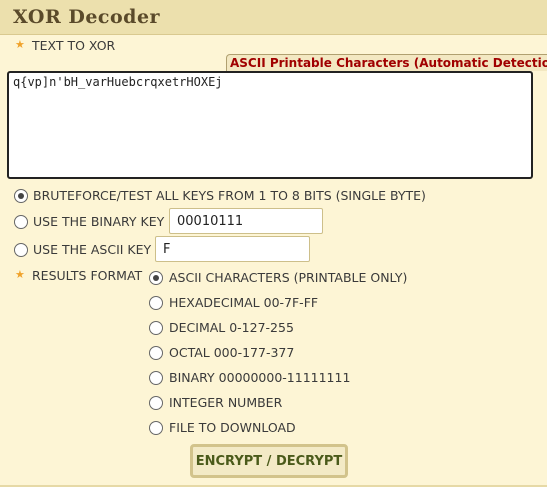 The width and height of the screenshot is (547, 487). I want to click on bruteforce-radio, so click(21, 196).